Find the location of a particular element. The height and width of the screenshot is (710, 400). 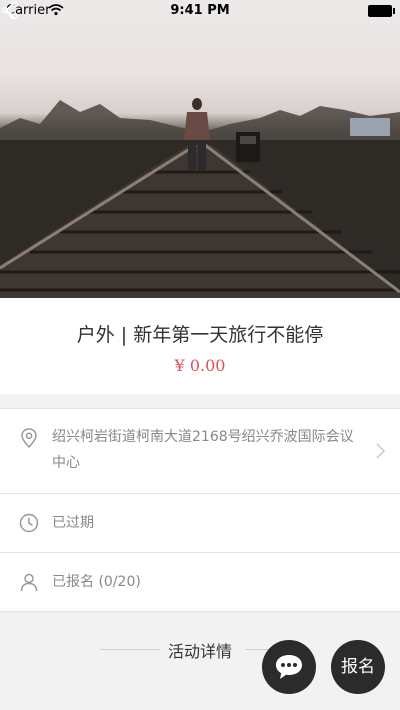

signup-count-row: 已报名 (0/20) is located at coordinates (200, 582).